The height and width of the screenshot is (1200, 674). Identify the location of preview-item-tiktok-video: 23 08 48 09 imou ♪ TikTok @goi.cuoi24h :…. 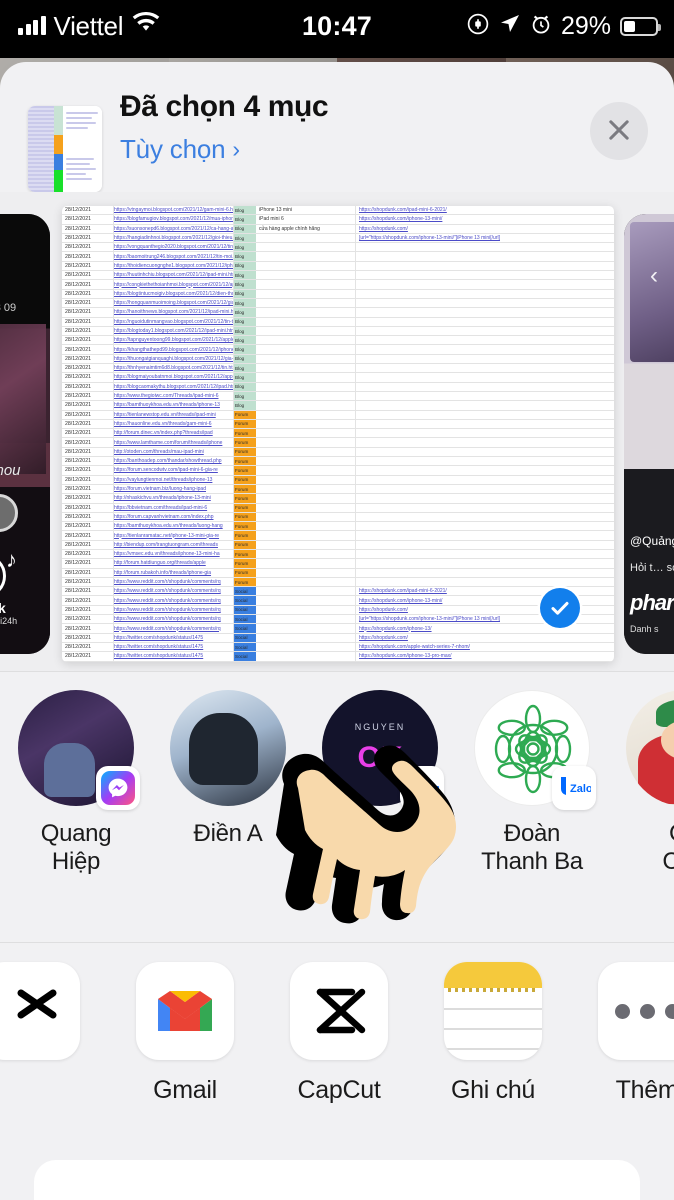
(25, 434).